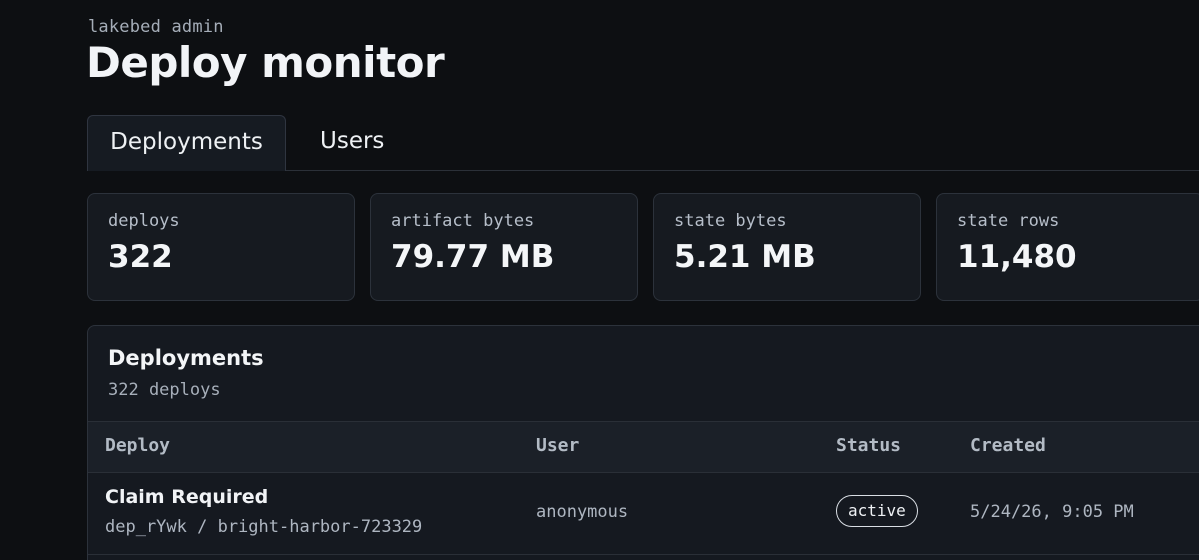 The image size is (1199, 560). I want to click on column-header-user: User, so click(557, 445).